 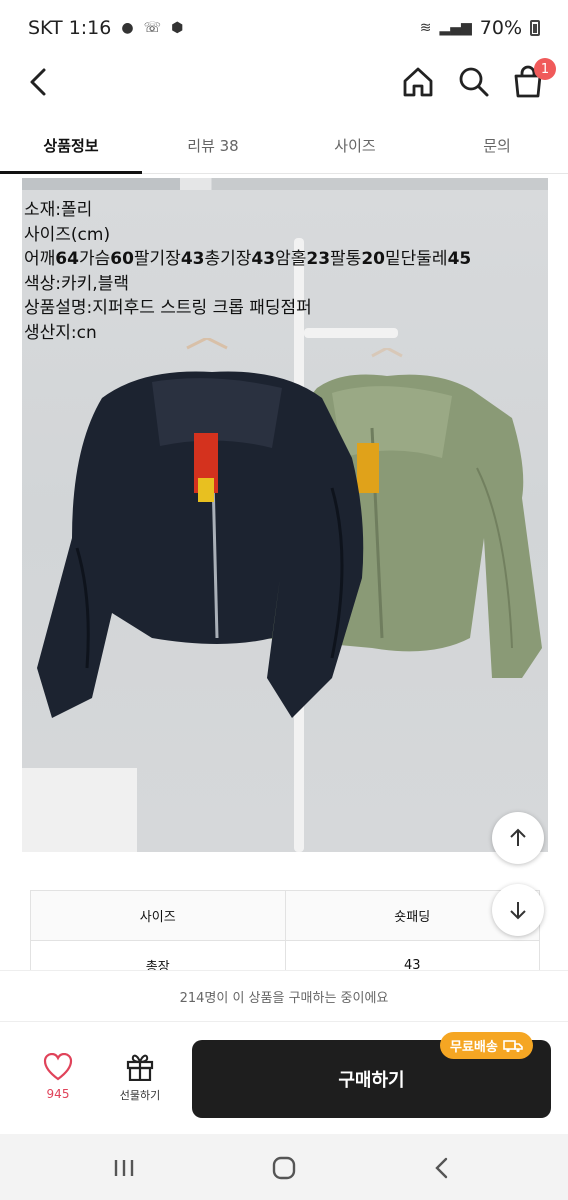 What do you see at coordinates (497, 145) in the screenshot?
I see `tab-inquiry: 문의` at bounding box center [497, 145].